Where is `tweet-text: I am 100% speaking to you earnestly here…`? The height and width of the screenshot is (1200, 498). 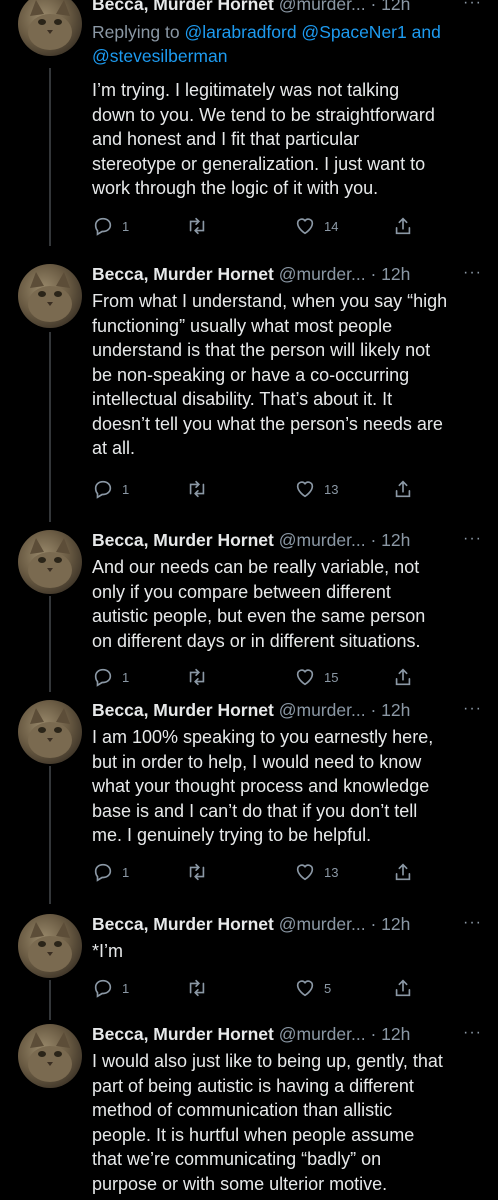 tweet-text: I am 100% speaking to you earnestly here… is located at coordinates (289, 786).